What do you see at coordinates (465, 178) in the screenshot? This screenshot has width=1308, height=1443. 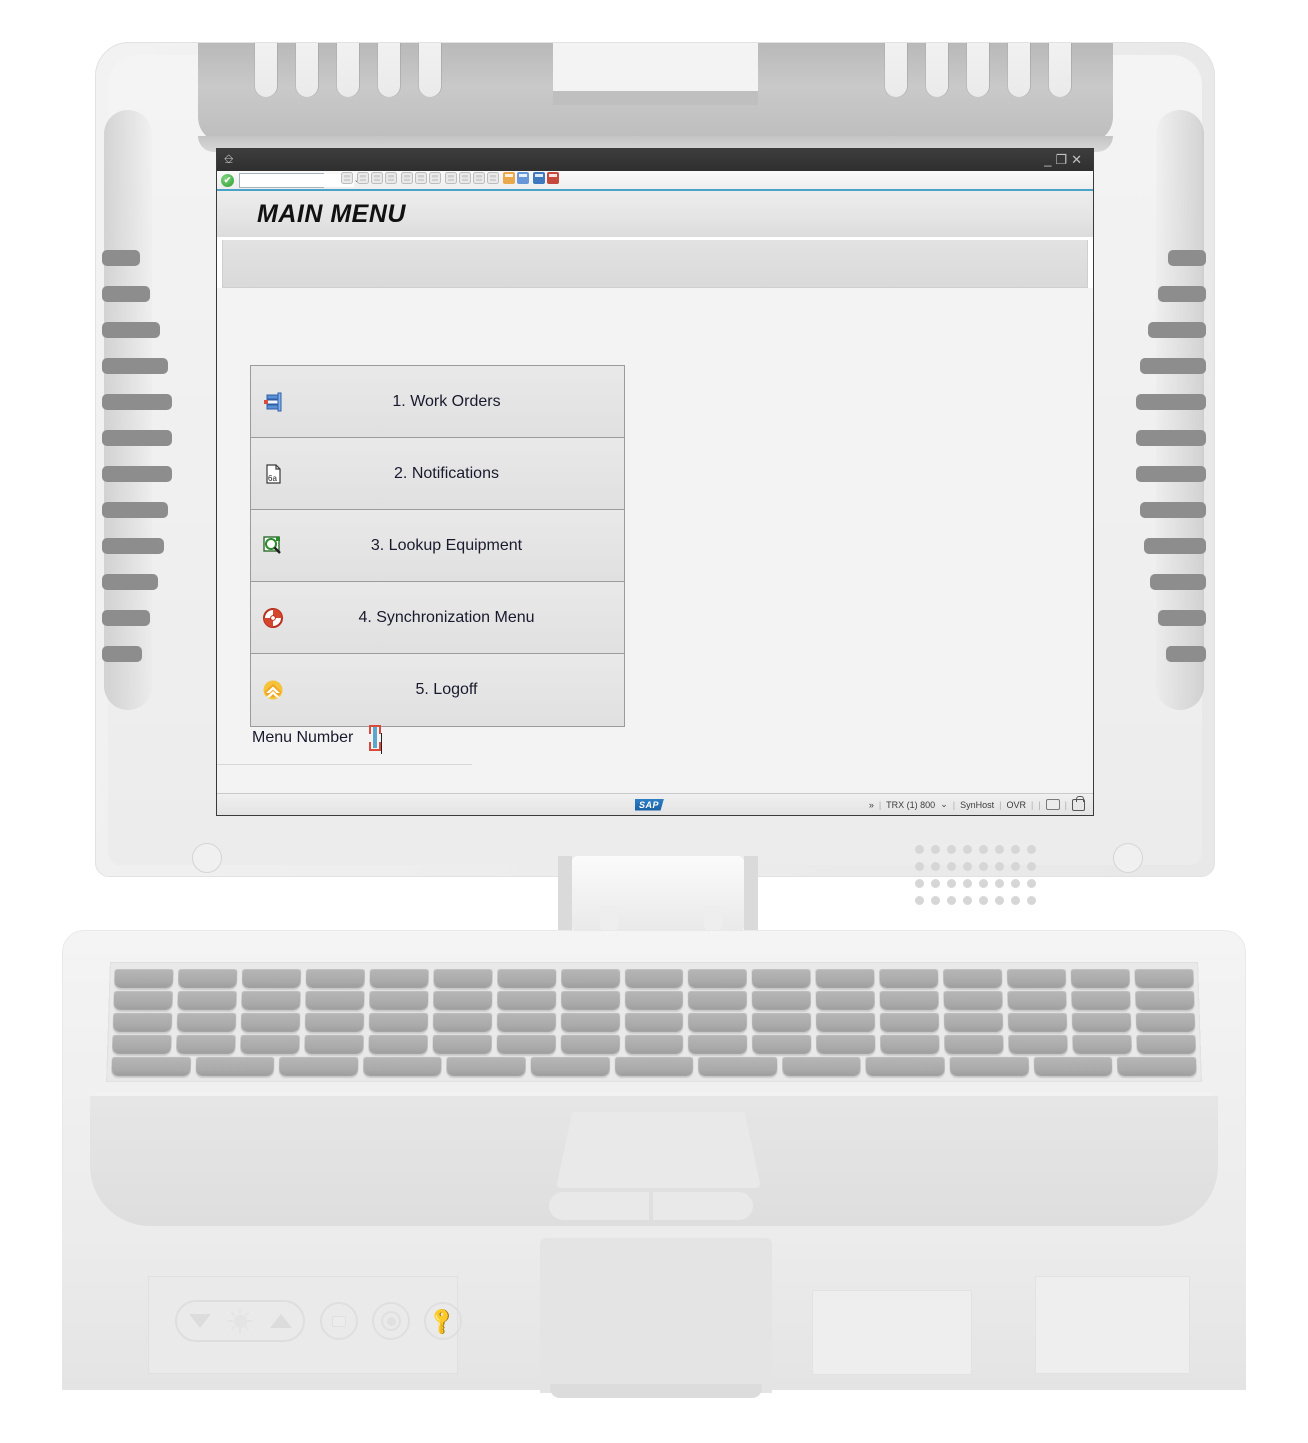 I see `previous-page-icon` at bounding box center [465, 178].